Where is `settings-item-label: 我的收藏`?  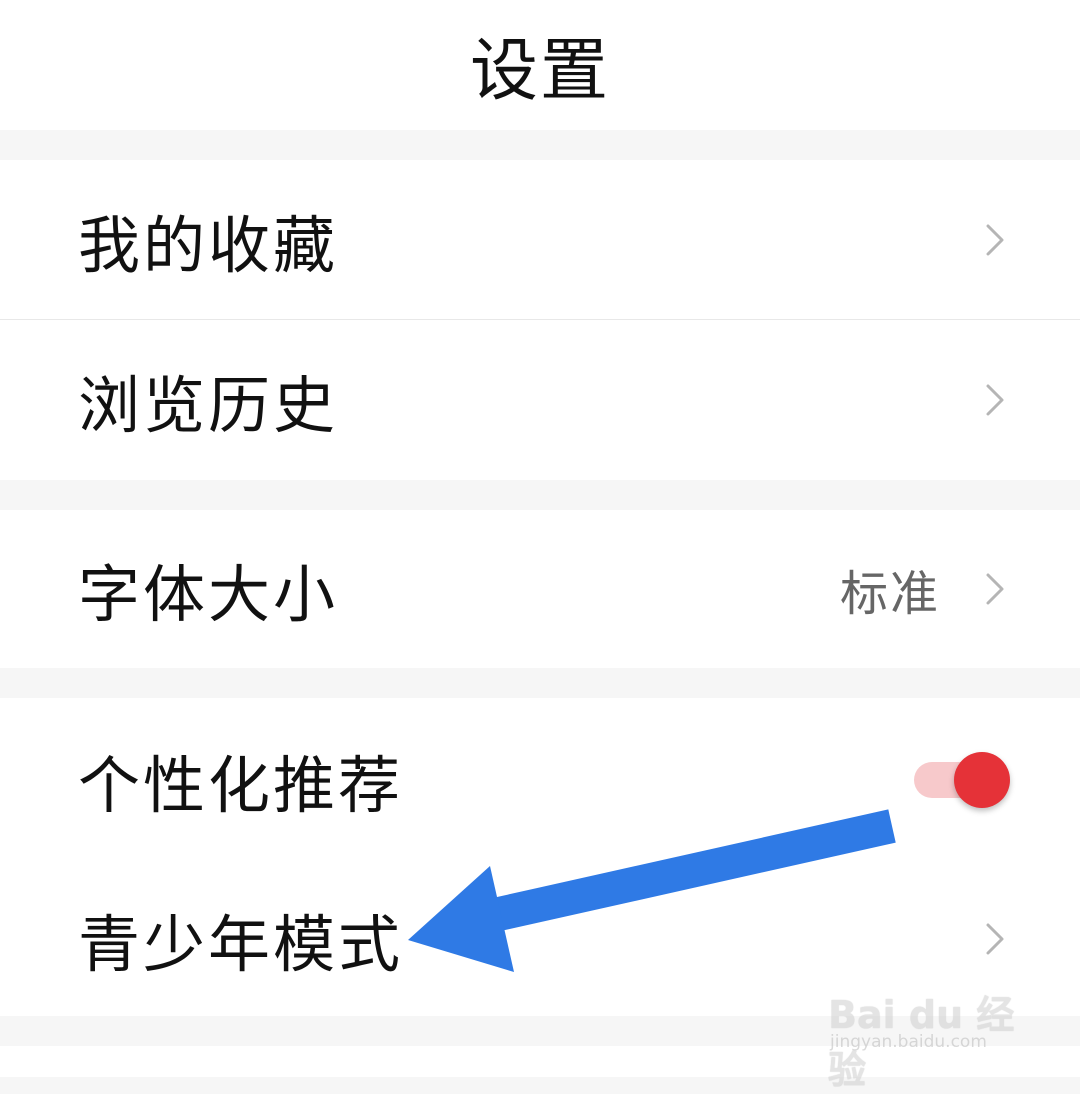 settings-item-label: 我的收藏 is located at coordinates (208, 245).